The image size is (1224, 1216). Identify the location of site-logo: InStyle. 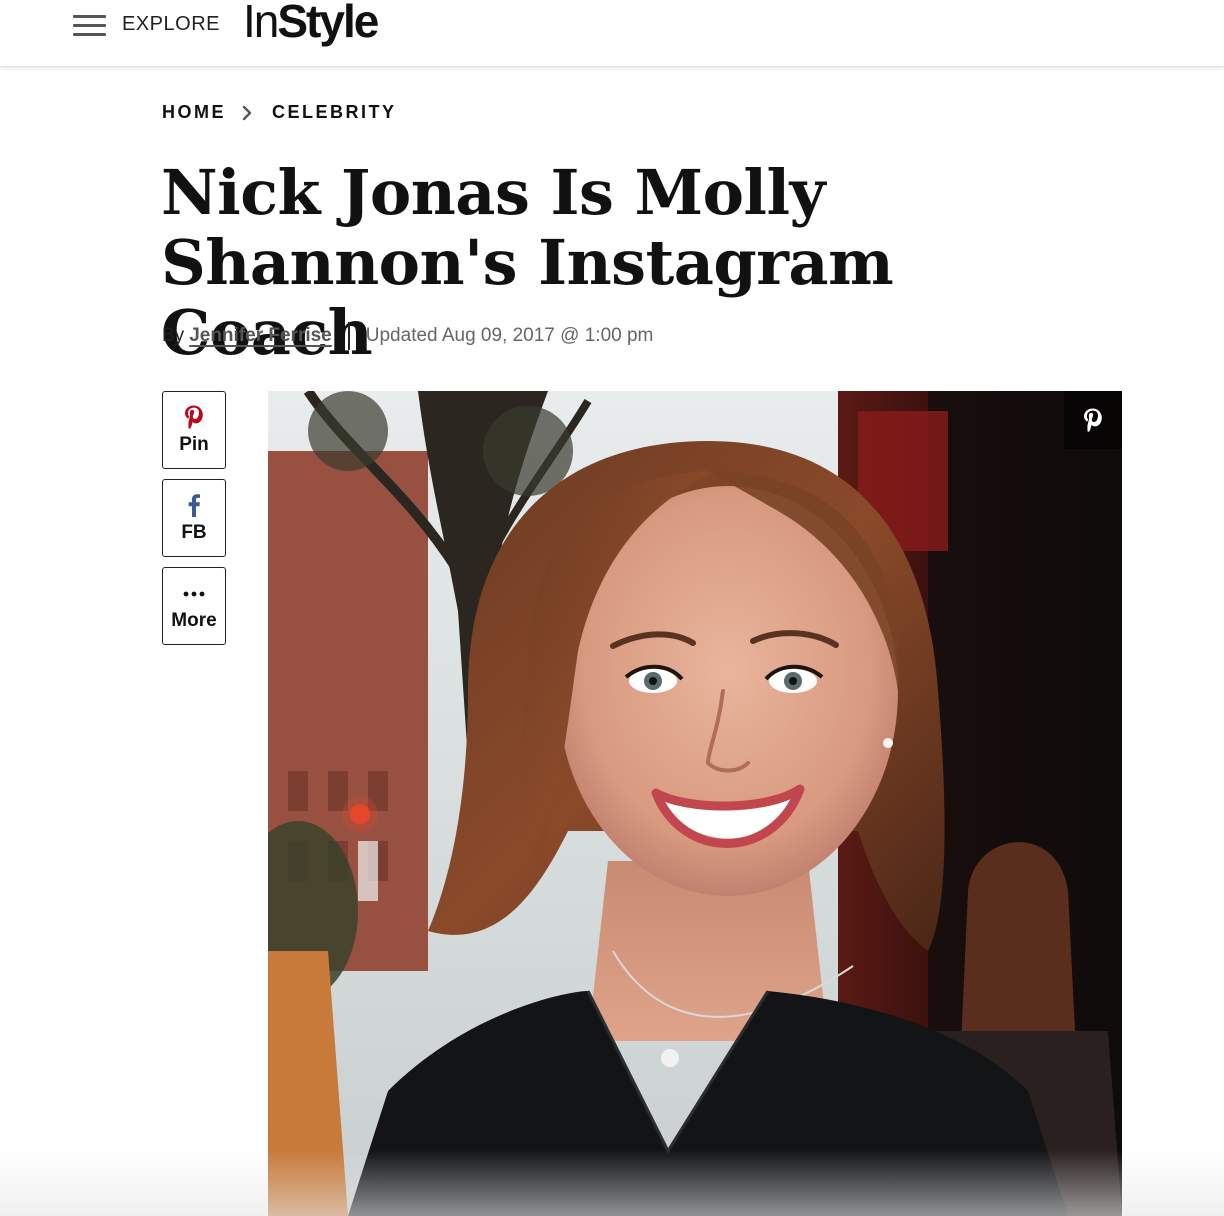
(311, 24).